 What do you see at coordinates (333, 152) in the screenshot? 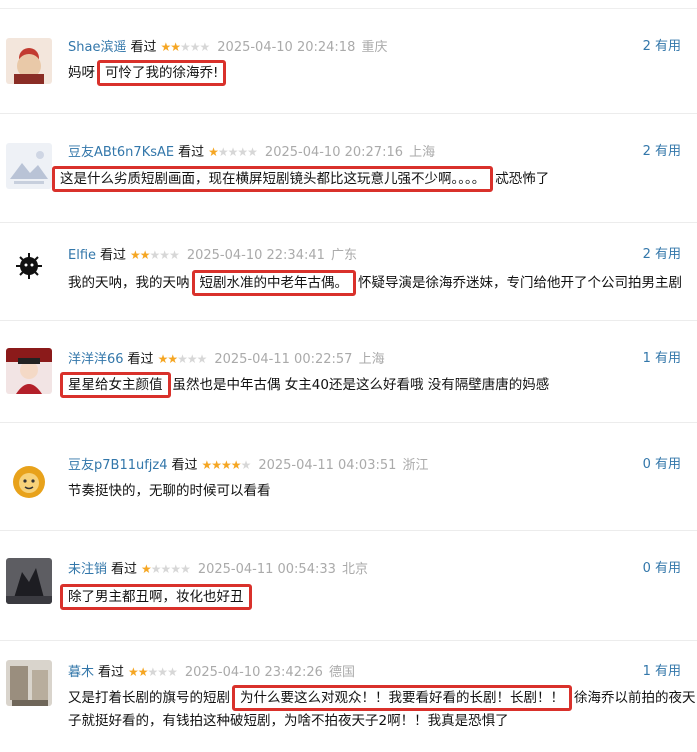
I see `comment-time: 2025-04-10 20:27:16` at bounding box center [333, 152].